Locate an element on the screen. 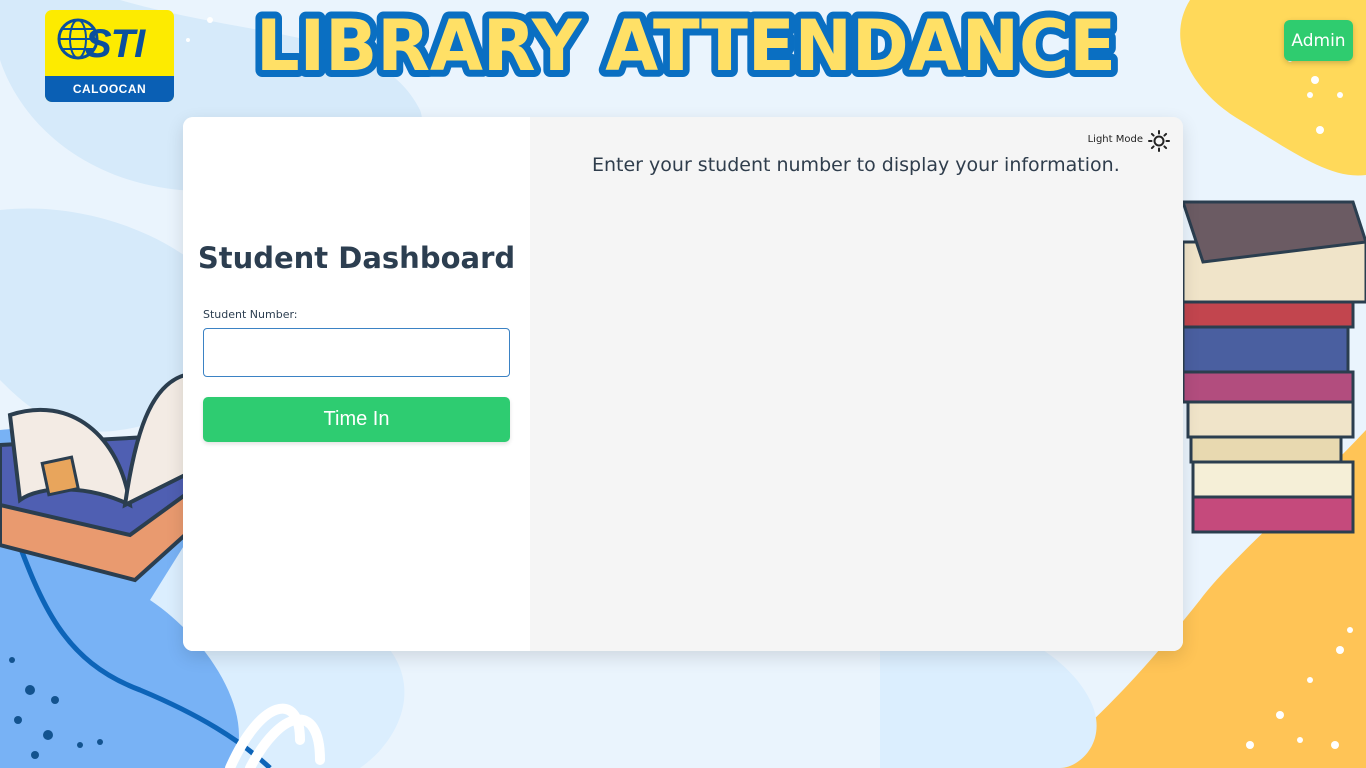 Image resolution: width=1366 pixels, height=768 pixels. light-mode-label: Light Mode is located at coordinates (1115, 139).